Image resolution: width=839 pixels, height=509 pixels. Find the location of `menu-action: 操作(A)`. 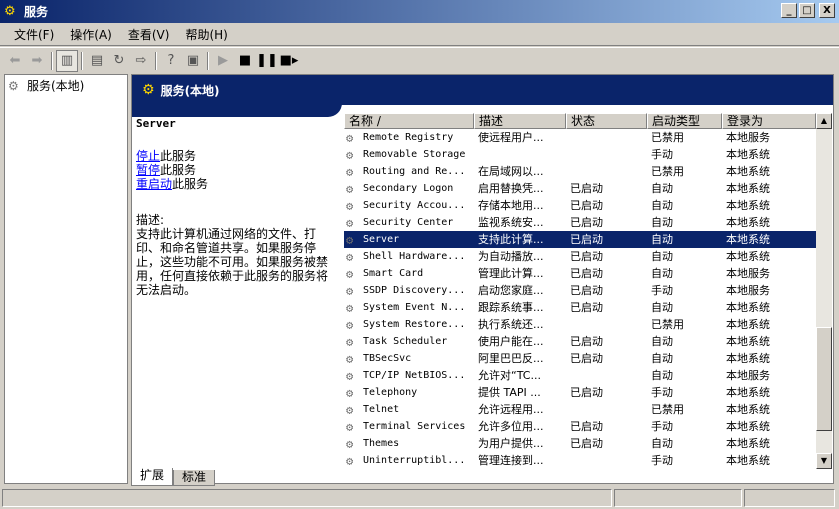

menu-action: 操作(A) is located at coordinates (91, 34).